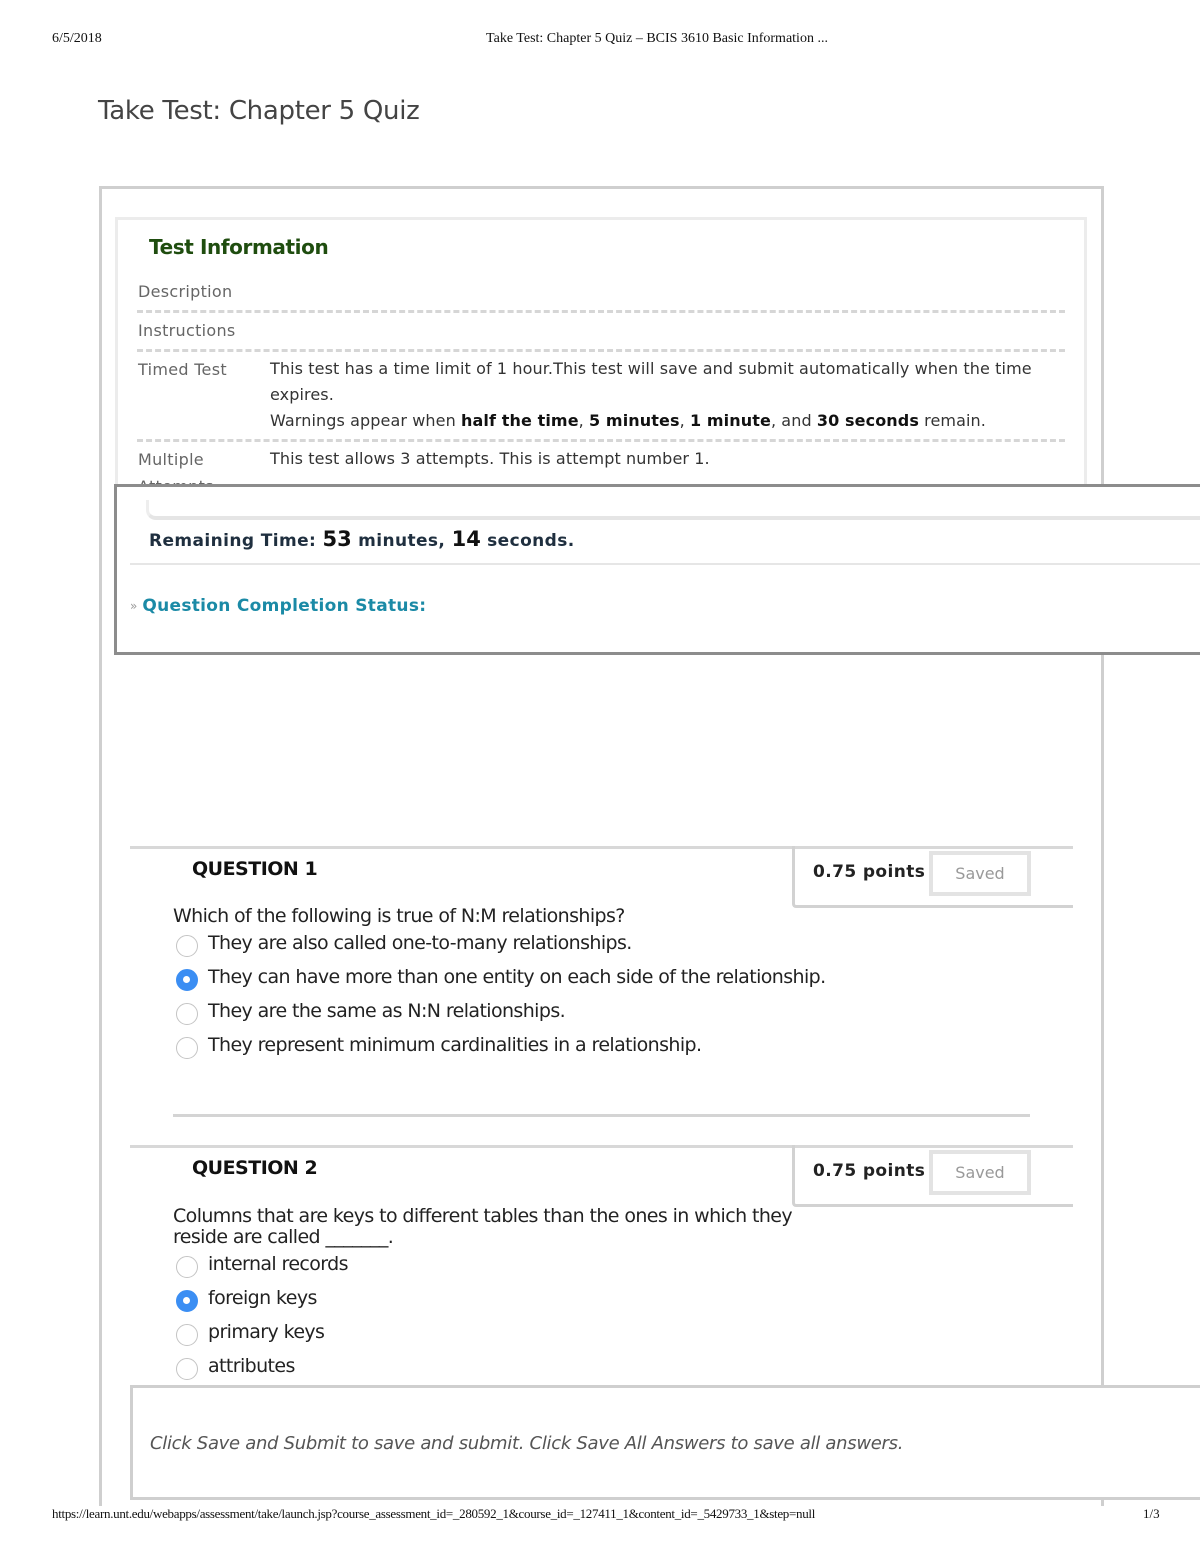 The height and width of the screenshot is (1553, 1200). What do you see at coordinates (284, 606) in the screenshot?
I see `question-completion-status-label: Question Completion Status:` at bounding box center [284, 606].